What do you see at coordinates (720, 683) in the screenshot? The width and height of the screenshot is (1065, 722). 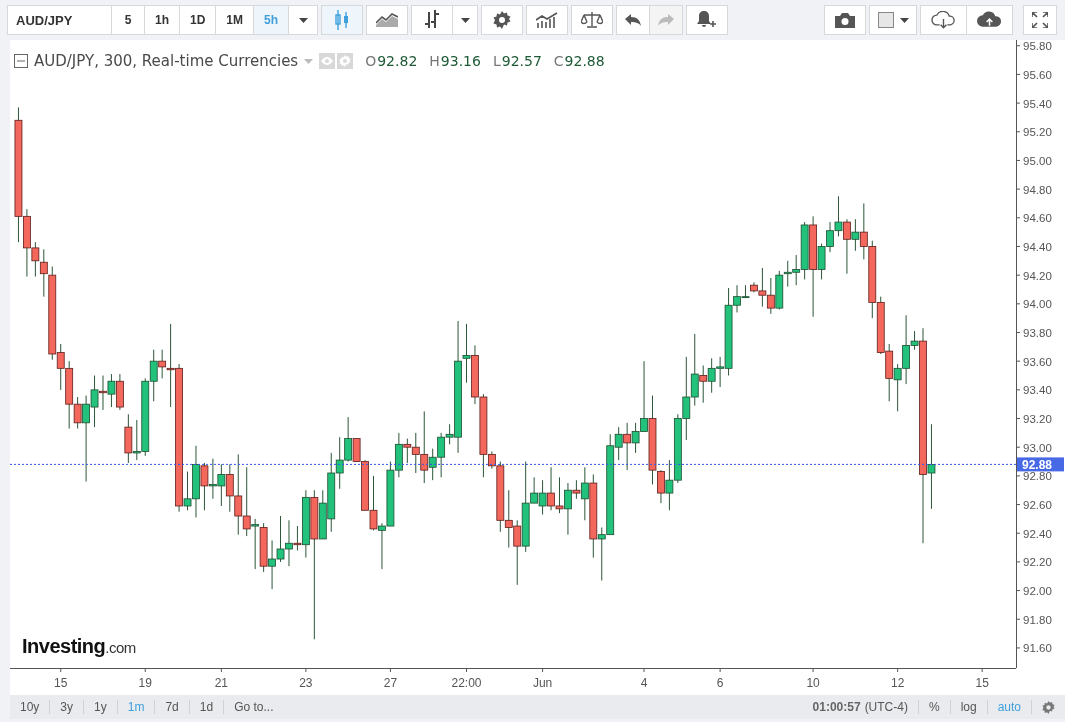 I see `axis-label: 6` at bounding box center [720, 683].